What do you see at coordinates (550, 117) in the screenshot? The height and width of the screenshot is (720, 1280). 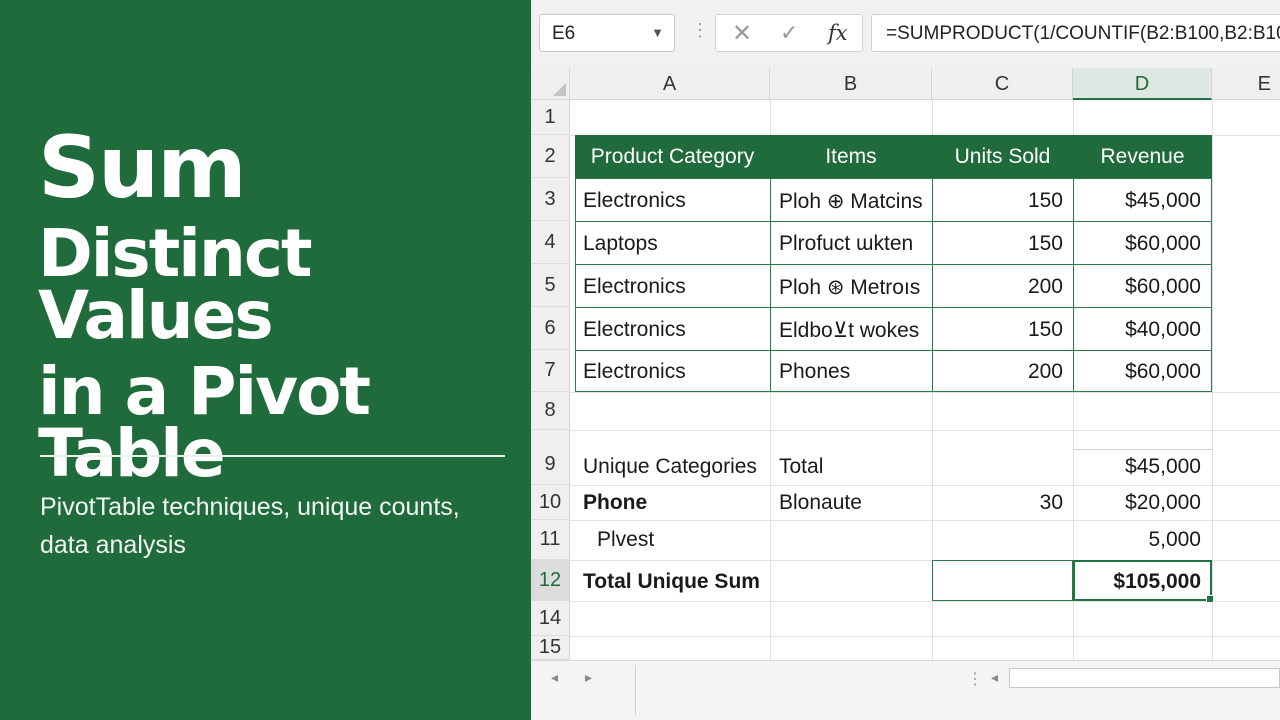 I see `row-header-1: 1` at bounding box center [550, 117].